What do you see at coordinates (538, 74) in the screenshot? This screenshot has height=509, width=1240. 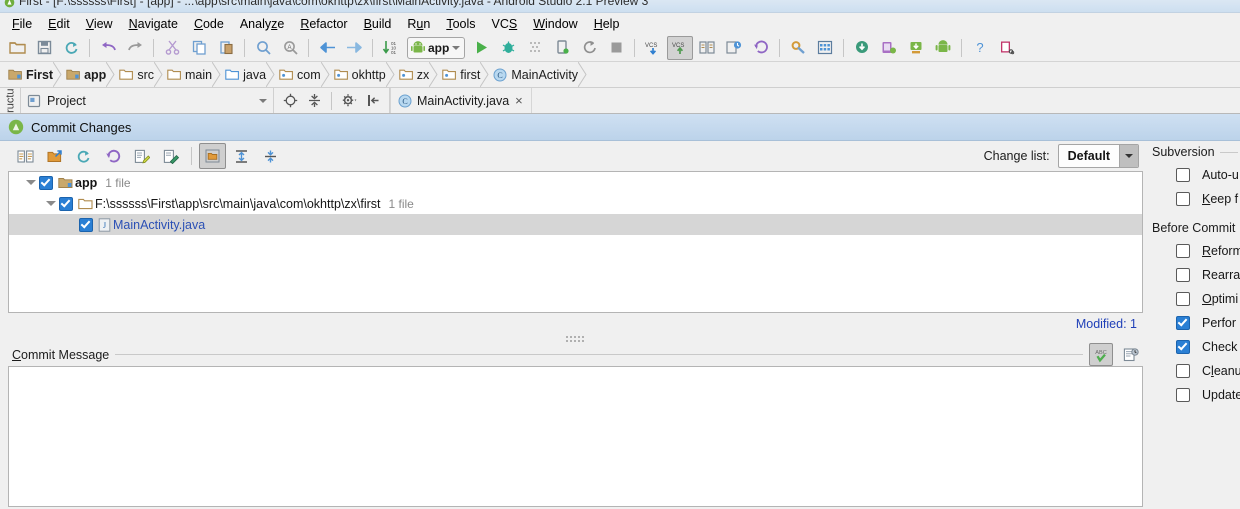 I see `breadcrumb-item-mainactivity: C MainActivity` at bounding box center [538, 74].